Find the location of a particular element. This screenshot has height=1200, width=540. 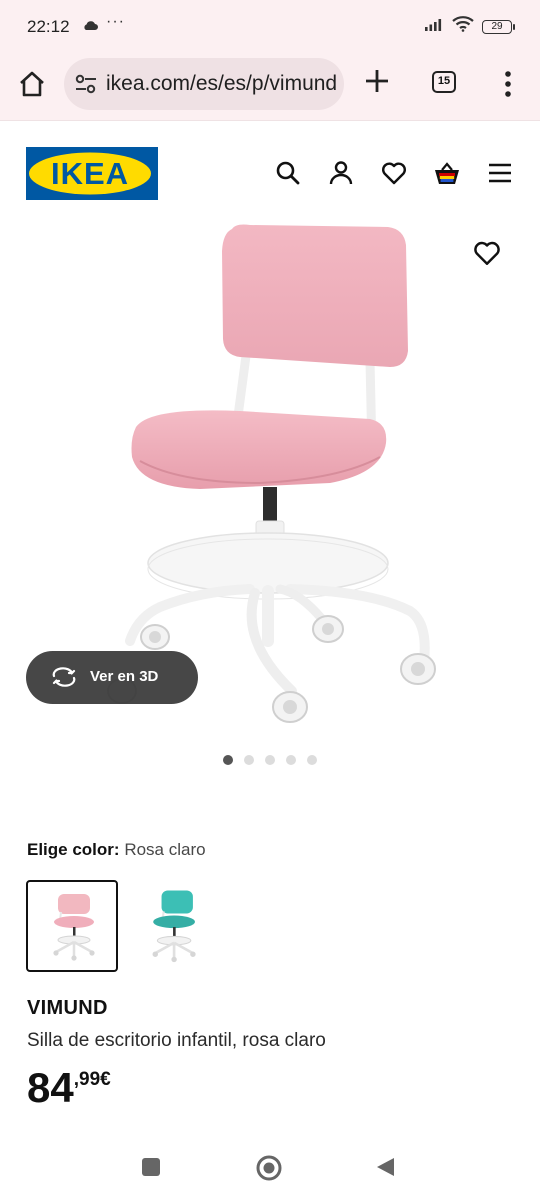

swatch-turquesa is located at coordinates (172, 926).